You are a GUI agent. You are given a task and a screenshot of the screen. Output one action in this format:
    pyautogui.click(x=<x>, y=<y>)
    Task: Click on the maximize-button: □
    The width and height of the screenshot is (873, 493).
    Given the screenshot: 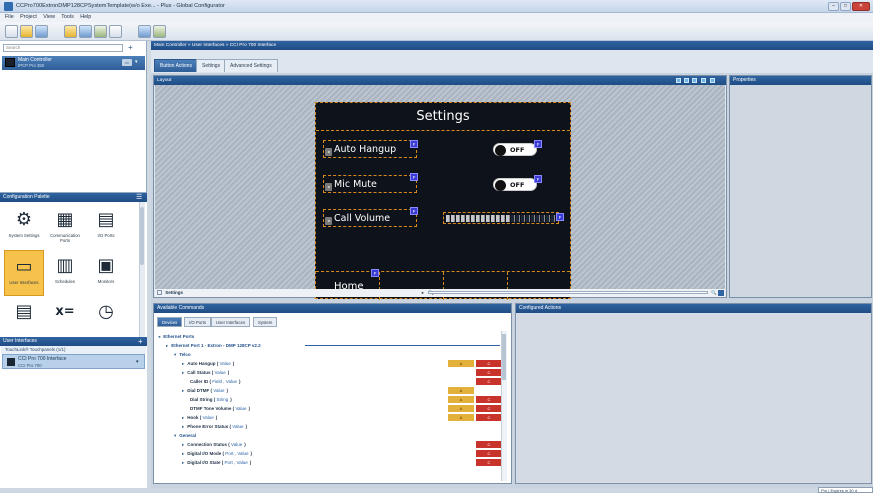 What is the action you would take?
    pyautogui.click(x=845, y=6)
    